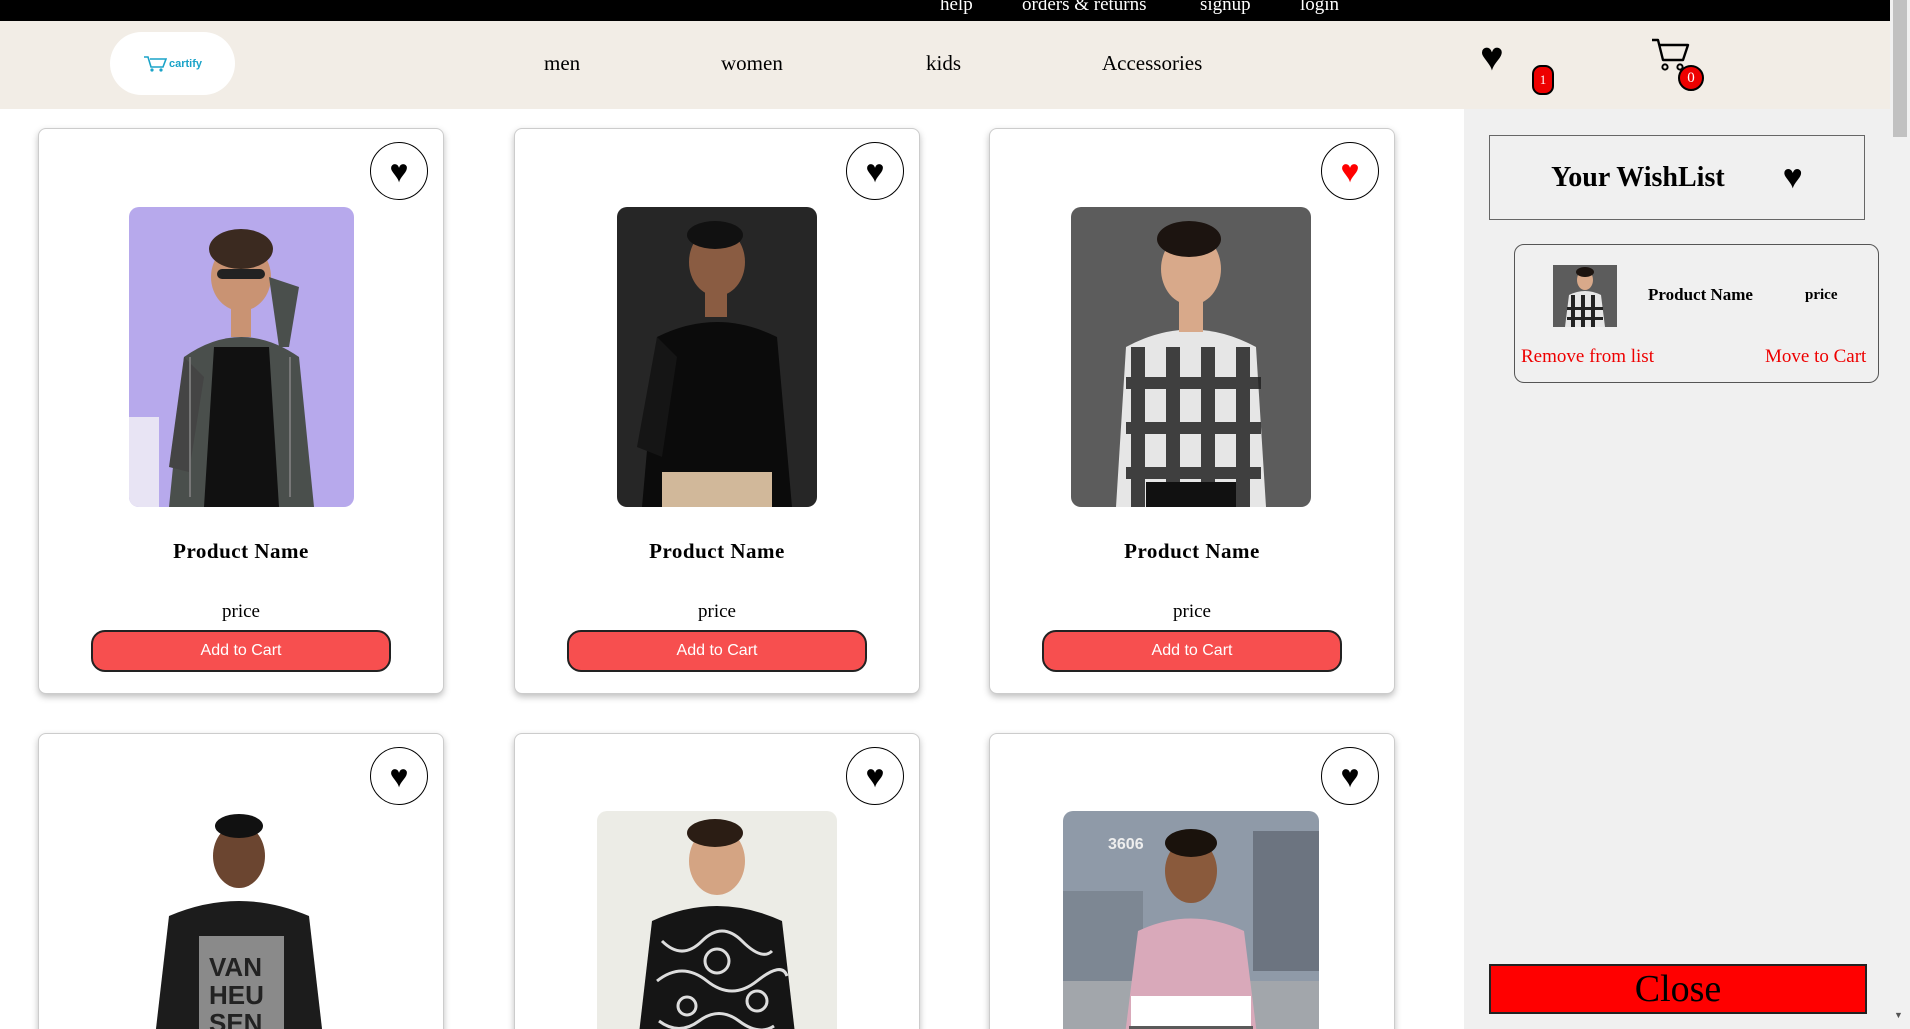 The image size is (1910, 1029). Describe the element at coordinates (235, 1018) in the screenshot. I see `svg-text: SEN` at that location.